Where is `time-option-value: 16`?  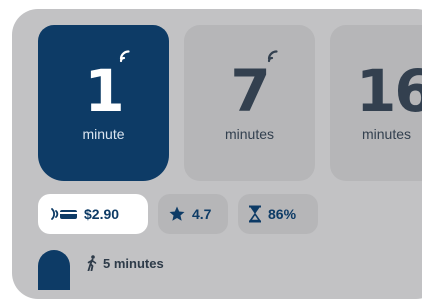
time-option-value: 16 is located at coordinates (389, 91).